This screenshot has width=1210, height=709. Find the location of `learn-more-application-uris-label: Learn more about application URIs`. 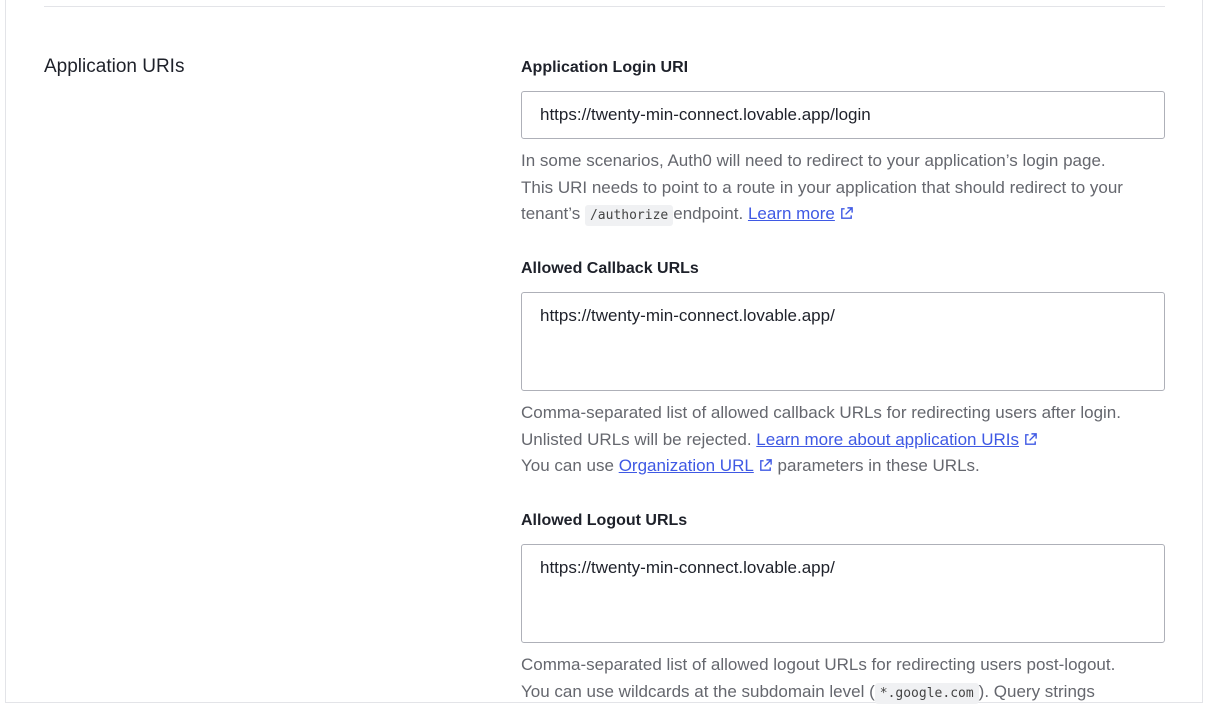

learn-more-application-uris-label: Learn more about application URIs is located at coordinates (887, 439).